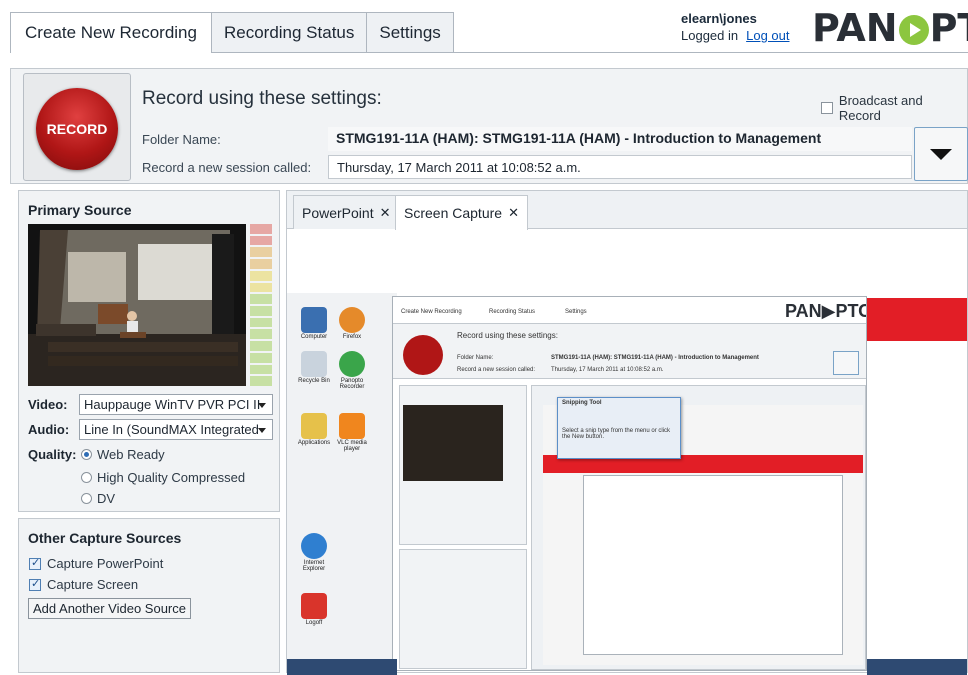  Describe the element at coordinates (176, 404) in the screenshot. I see `video-source-select: Hauppauge WinTV PVR PCI II` at that location.